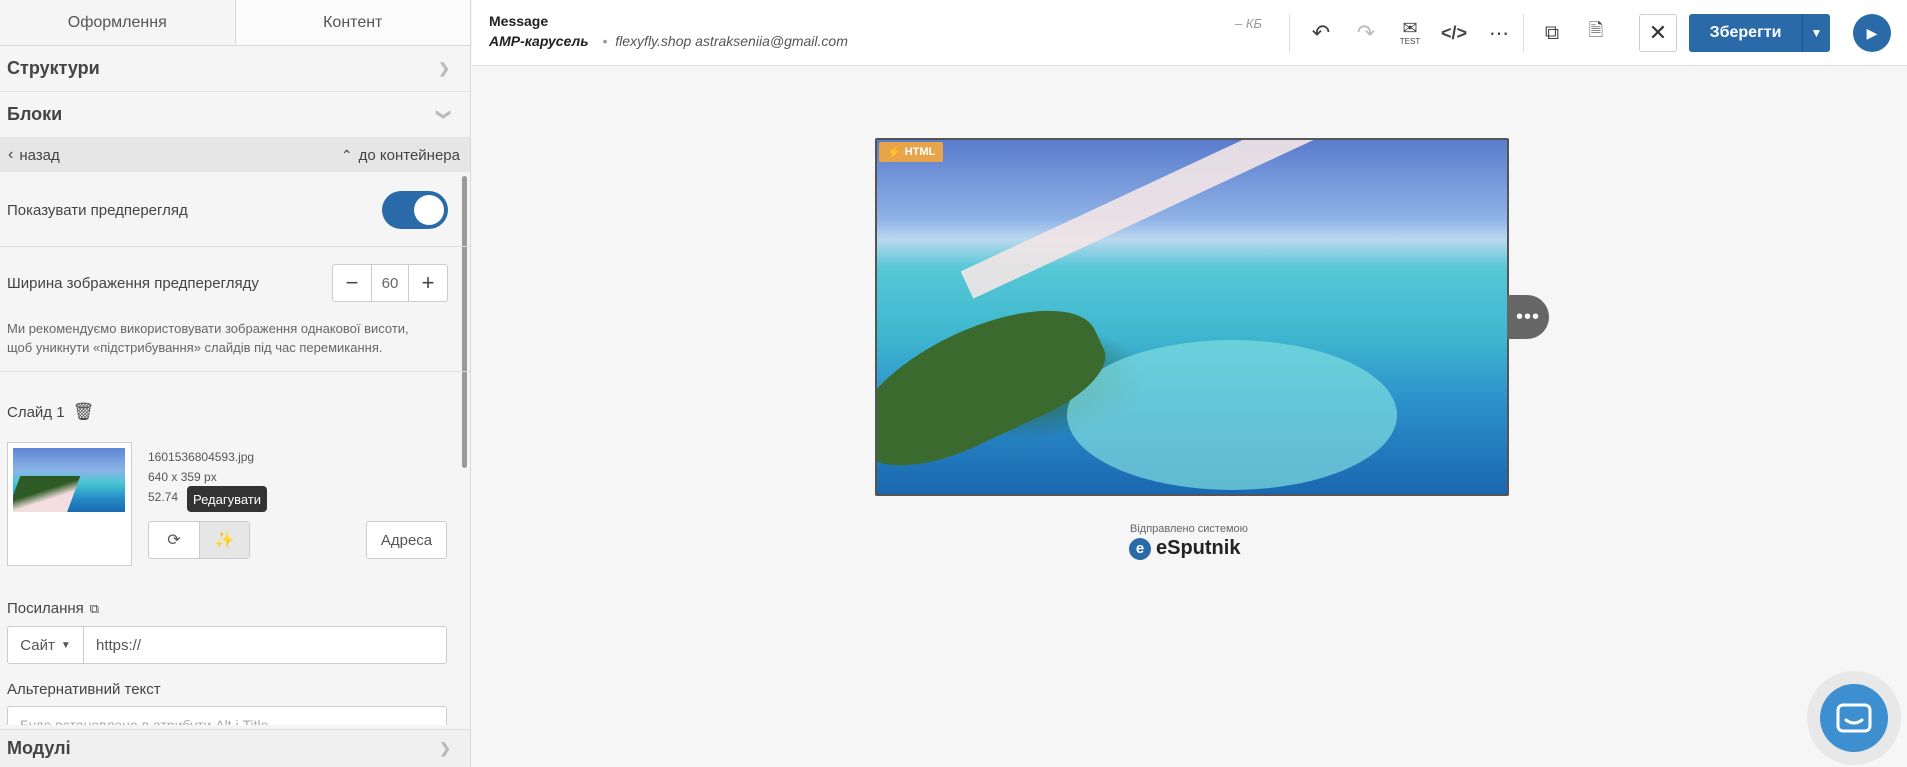 The width and height of the screenshot is (1907, 767). I want to click on chevron-left-icon: ‹, so click(11, 154).